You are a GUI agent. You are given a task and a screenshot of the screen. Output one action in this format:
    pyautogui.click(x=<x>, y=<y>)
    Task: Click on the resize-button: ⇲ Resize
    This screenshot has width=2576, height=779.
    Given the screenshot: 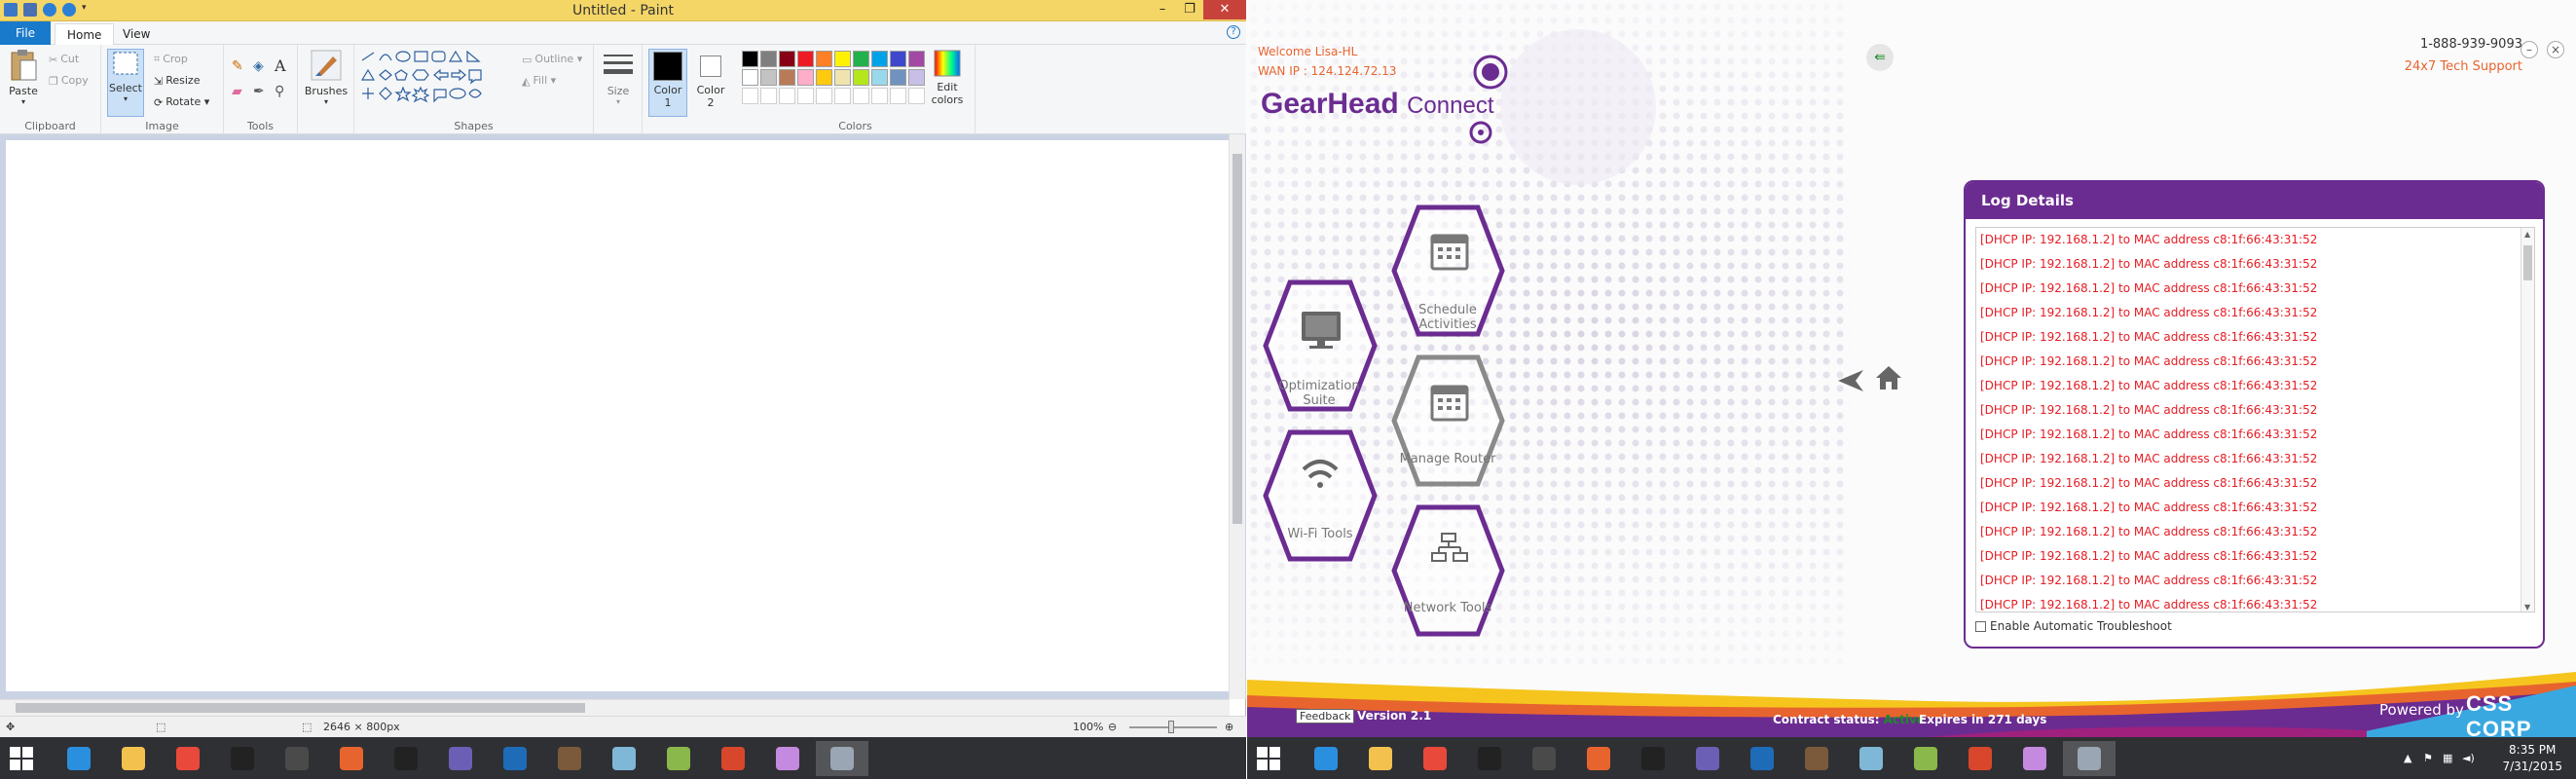 What is the action you would take?
    pyautogui.click(x=177, y=81)
    